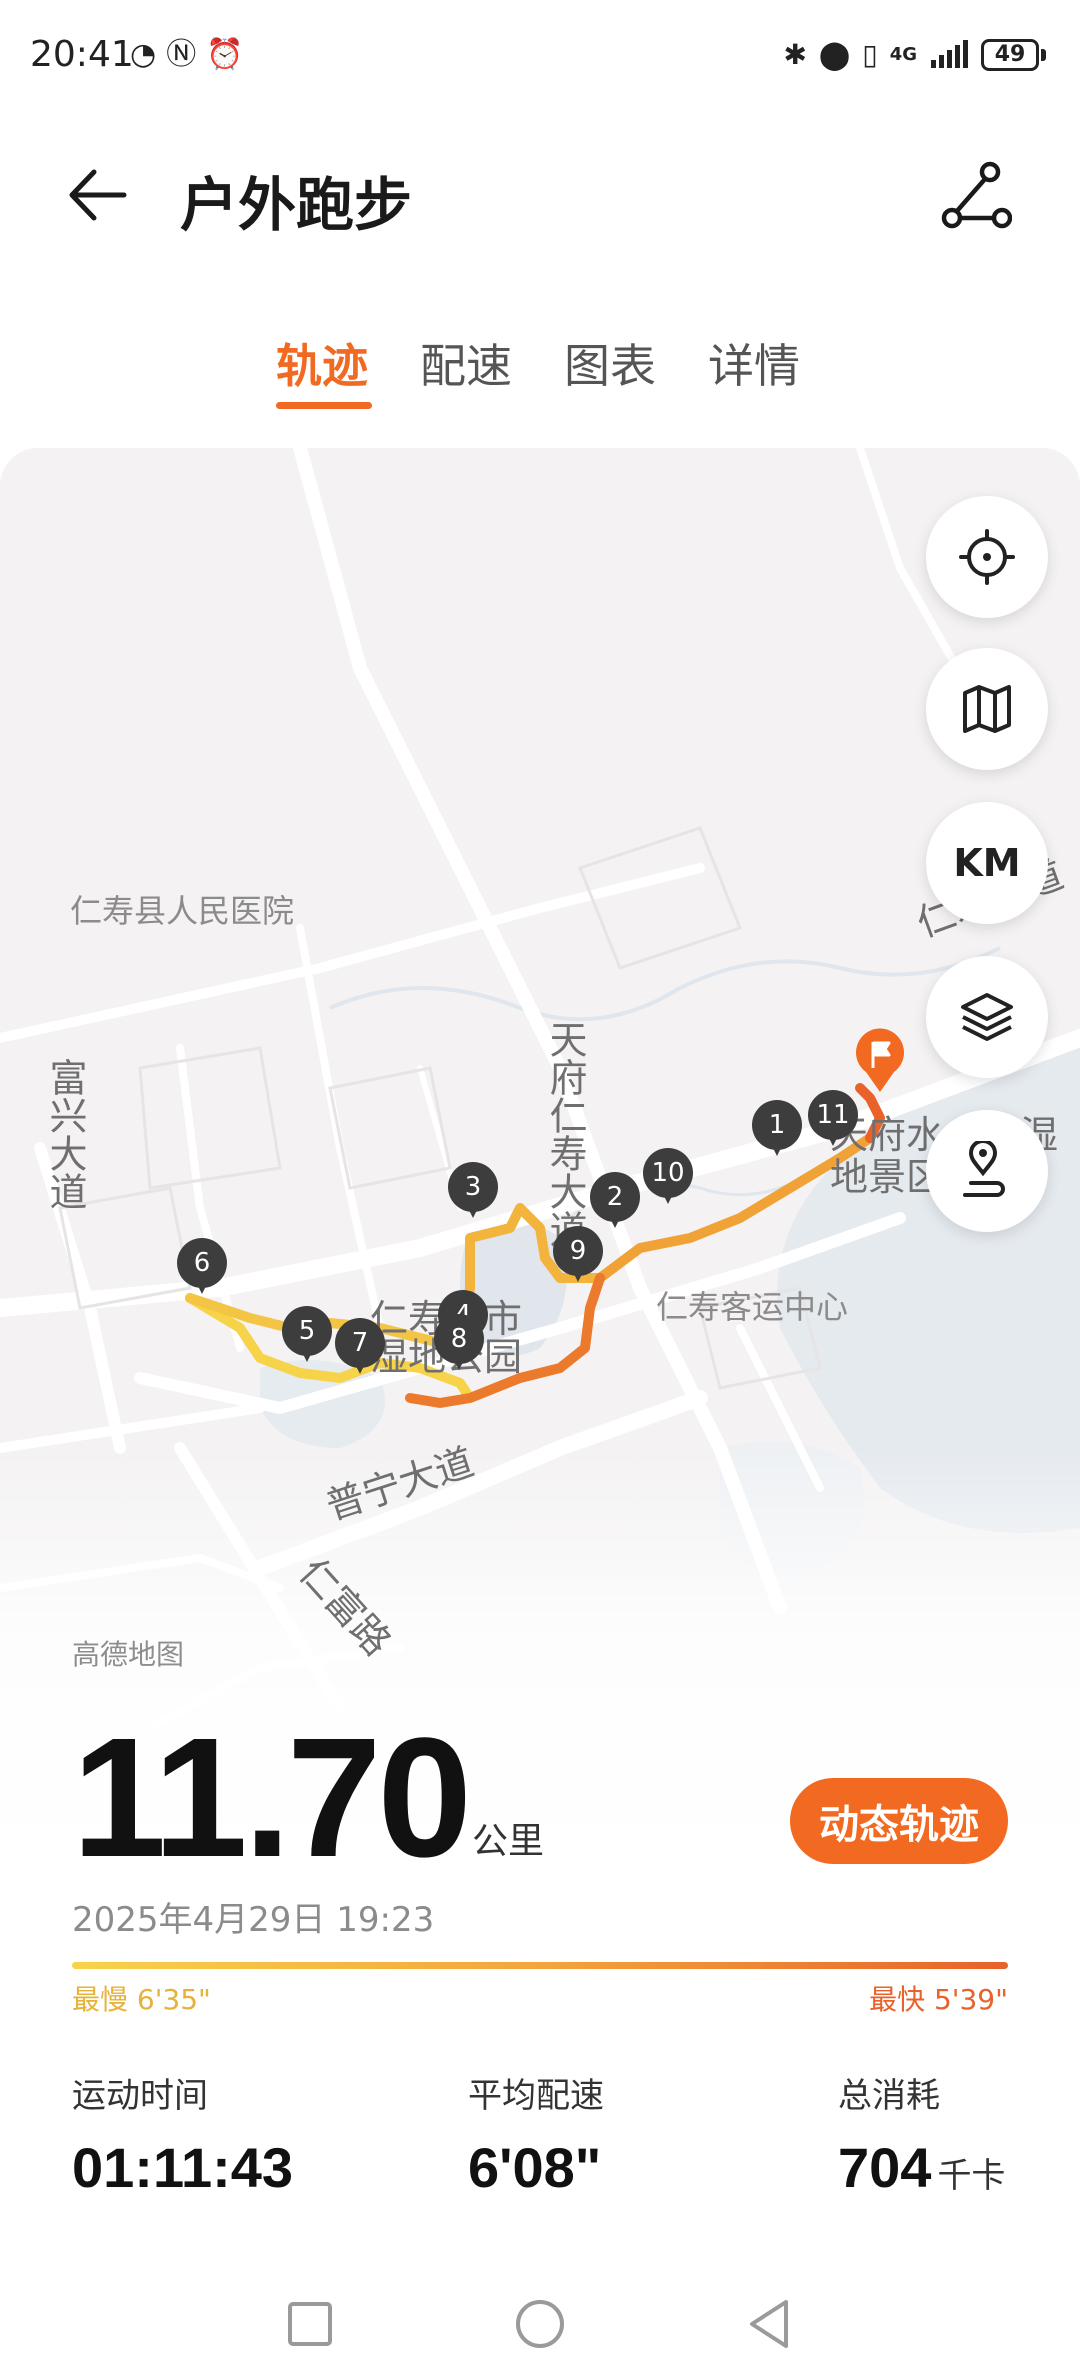 The width and height of the screenshot is (1080, 2376). Describe the element at coordinates (65, 1134) in the screenshot. I see `map-label-avenue-left: 富兴大道` at that location.